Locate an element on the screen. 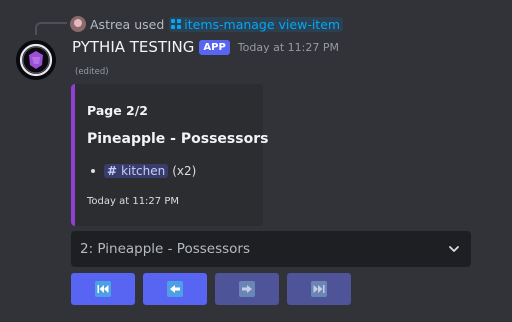  reply-connector is located at coordinates (51, 28).